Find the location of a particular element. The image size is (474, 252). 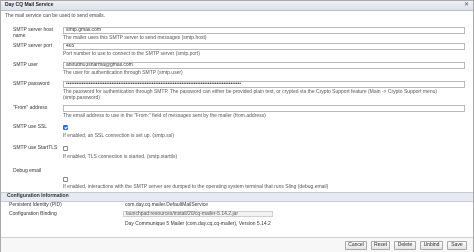

smtp-starttls-label: SMTP use StartTLS is located at coordinates (35, 148).